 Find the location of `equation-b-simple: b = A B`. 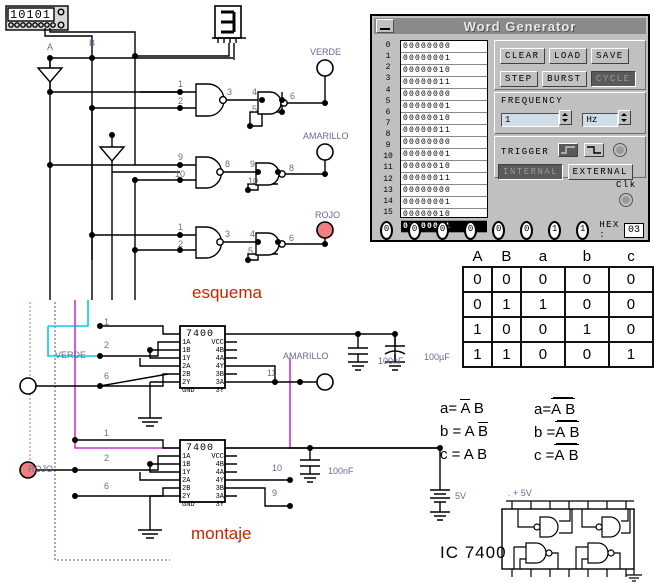

equation-b-simple: b = A B is located at coordinates (480, 432).